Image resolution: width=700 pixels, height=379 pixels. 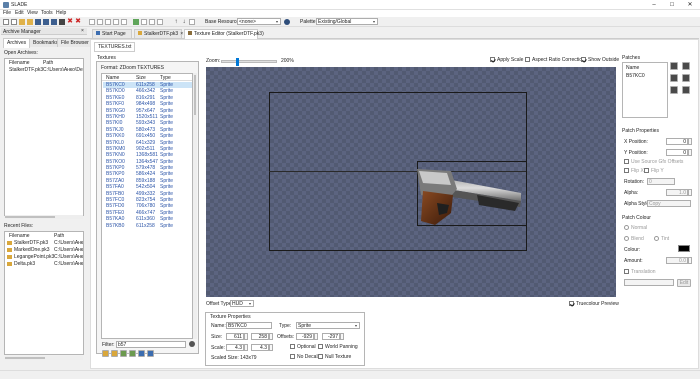 I want to click on move-up-button, so click(x=141, y=353).